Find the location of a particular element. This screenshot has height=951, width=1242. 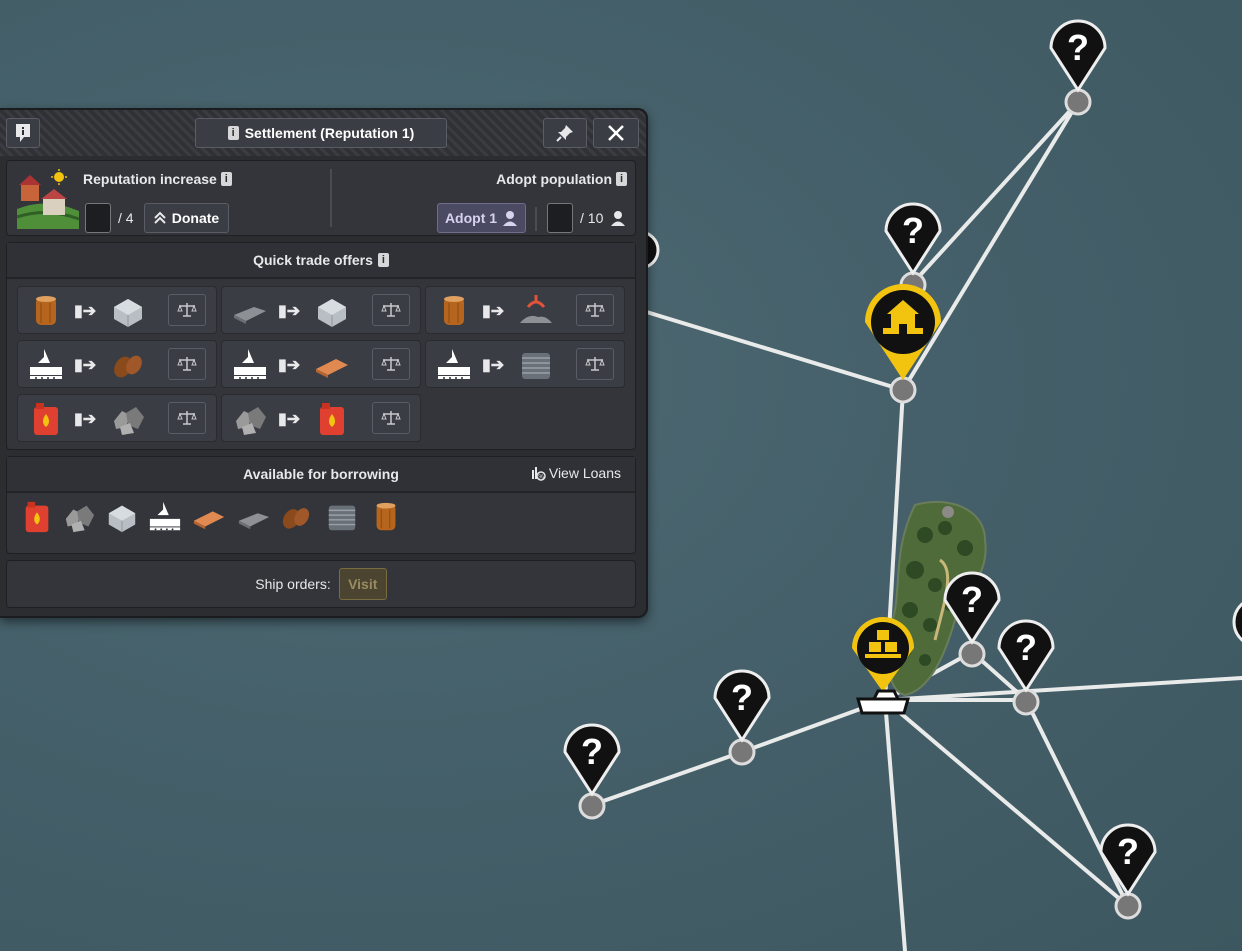

adopt-label: Adopt population i is located at coordinates (561, 179).